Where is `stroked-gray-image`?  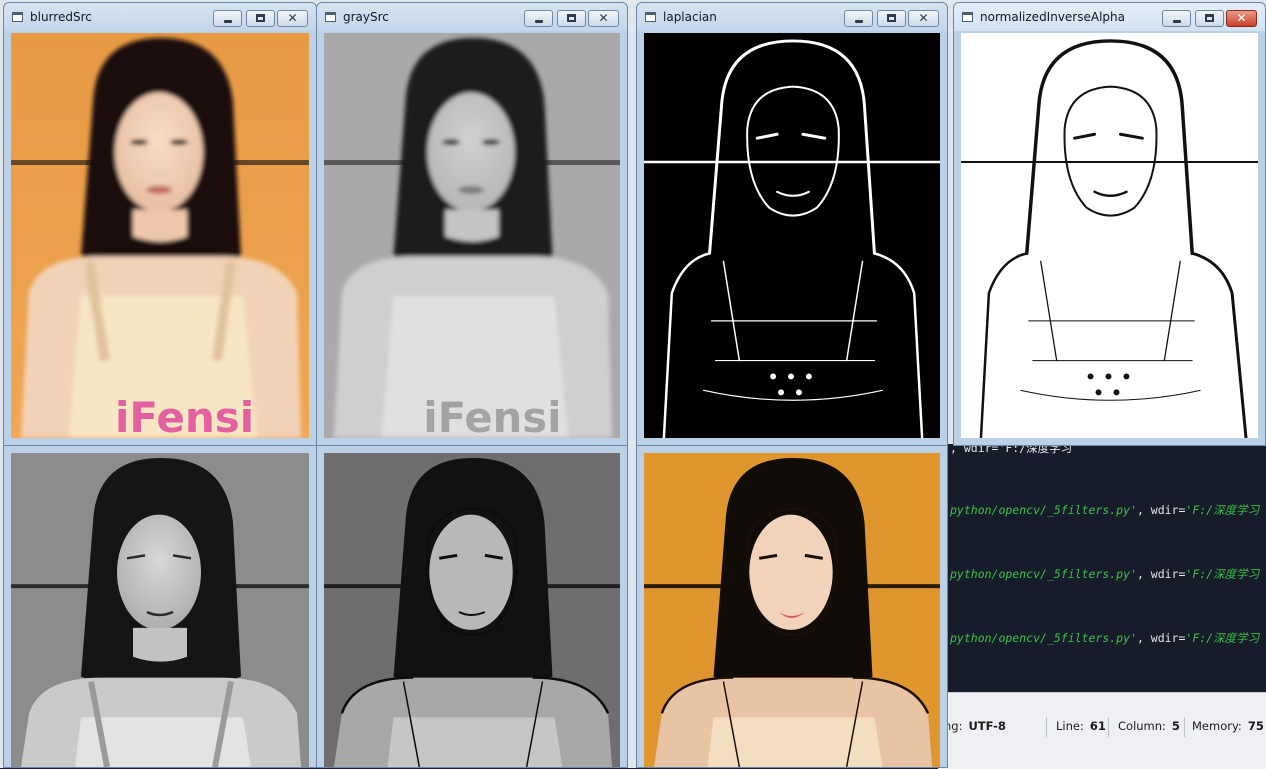 stroked-gray-image is located at coordinates (472, 610).